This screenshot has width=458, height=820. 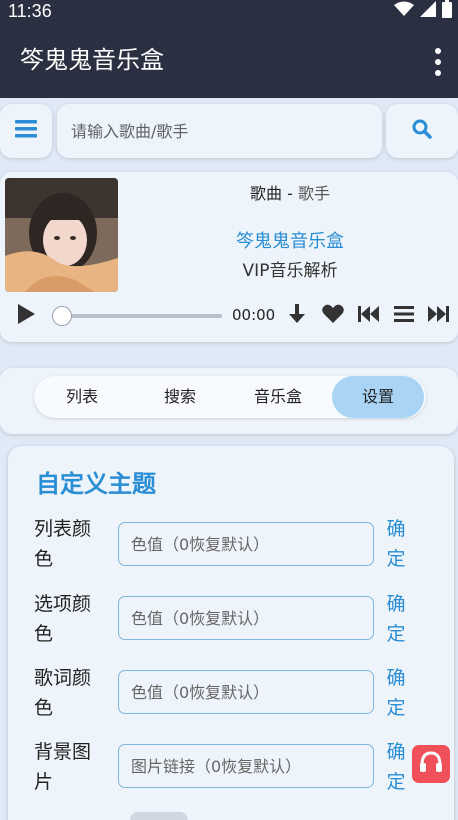 I want to click on current-time: 00:00, so click(x=254, y=315).